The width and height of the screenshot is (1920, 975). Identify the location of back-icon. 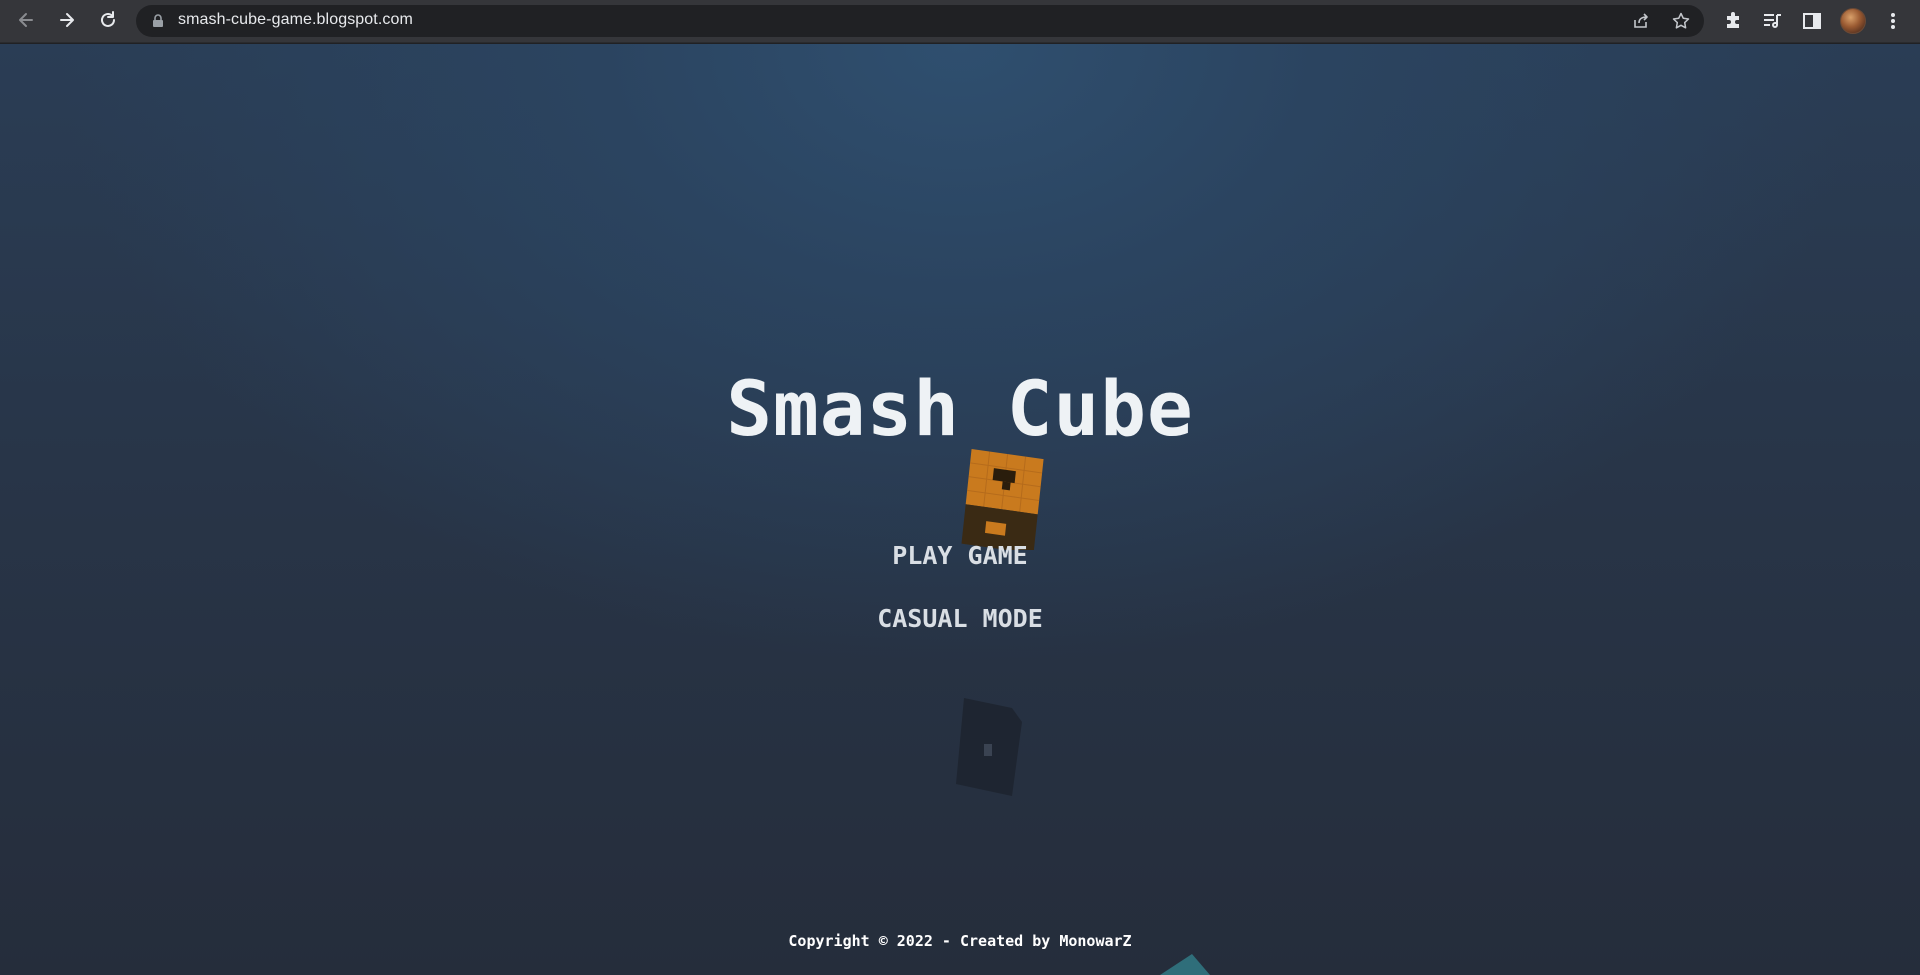
(26, 20).